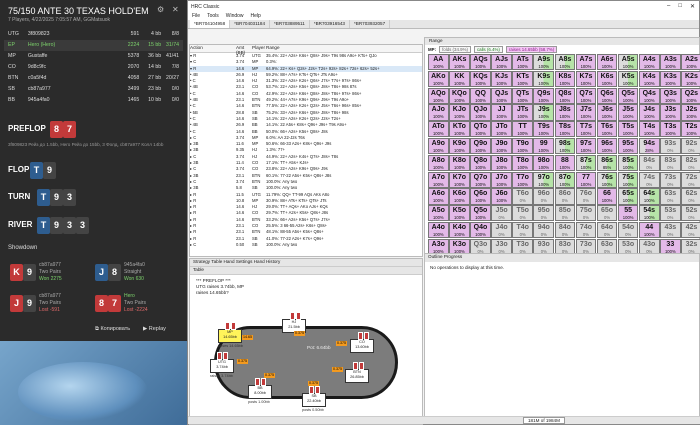  What do you see at coordinates (649, 112) in the screenshot?
I see `hand-cell-j4s: J4s 100%` at bounding box center [649, 112].